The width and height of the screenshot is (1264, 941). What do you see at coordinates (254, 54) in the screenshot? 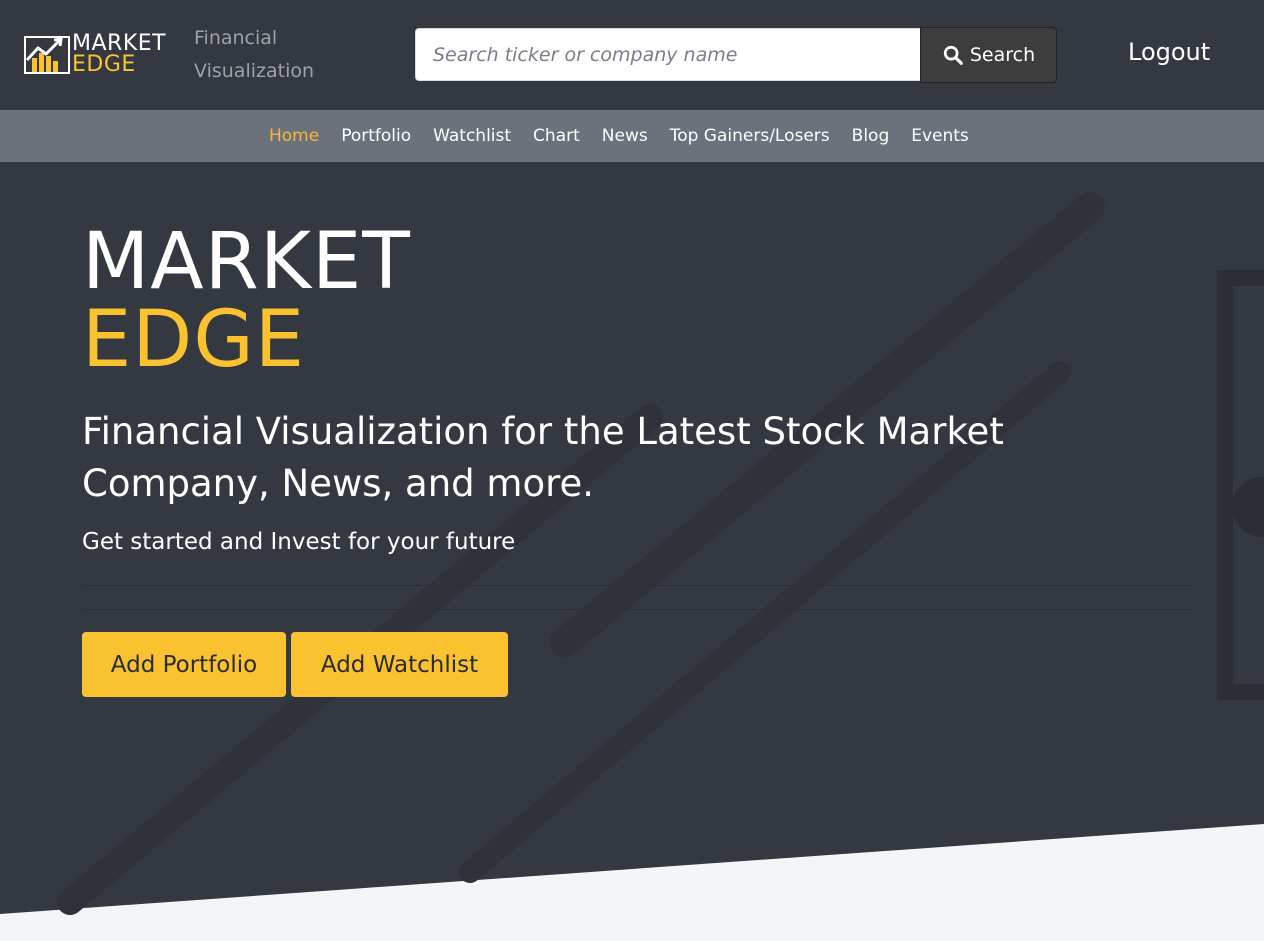
I see `brand-tagline: Financial Visualization` at bounding box center [254, 54].